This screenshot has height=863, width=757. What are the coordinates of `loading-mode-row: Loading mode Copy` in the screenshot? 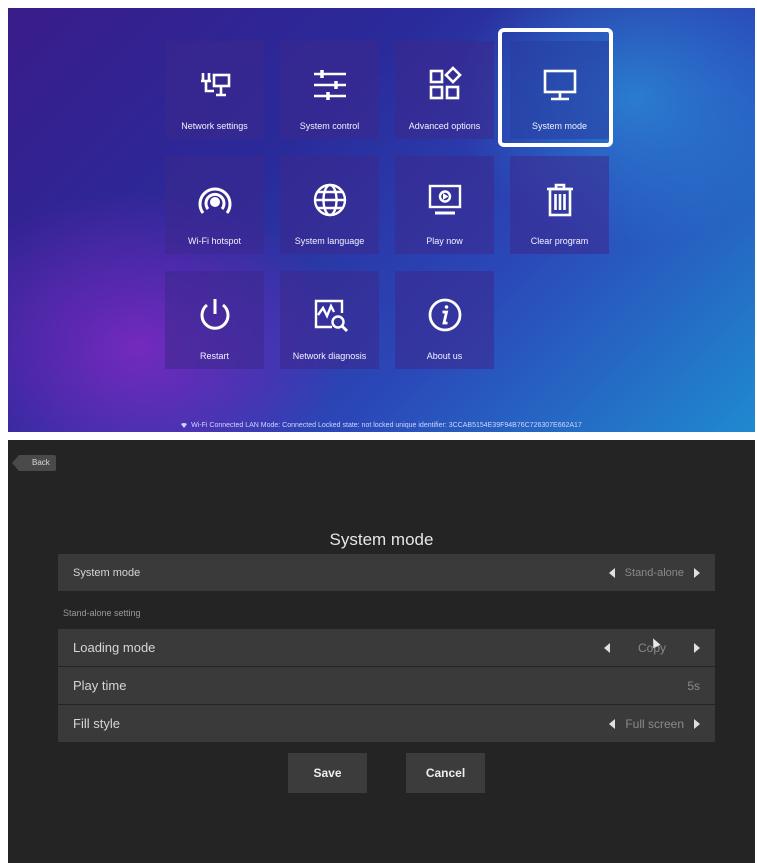 It's located at (386, 647).